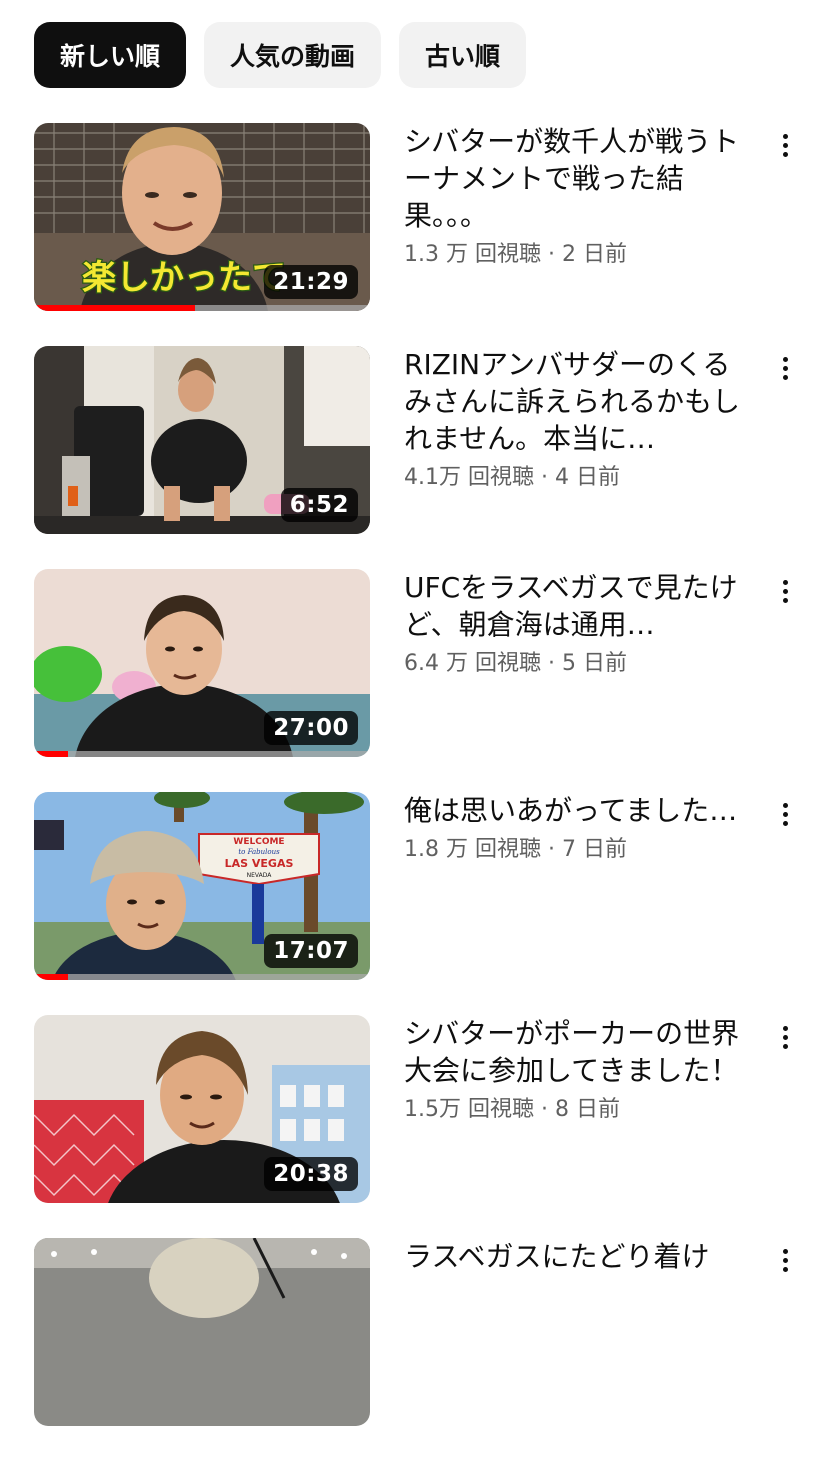 The image size is (819, 1461). I want to click on video-thumbnail: 27:00, so click(202, 663).